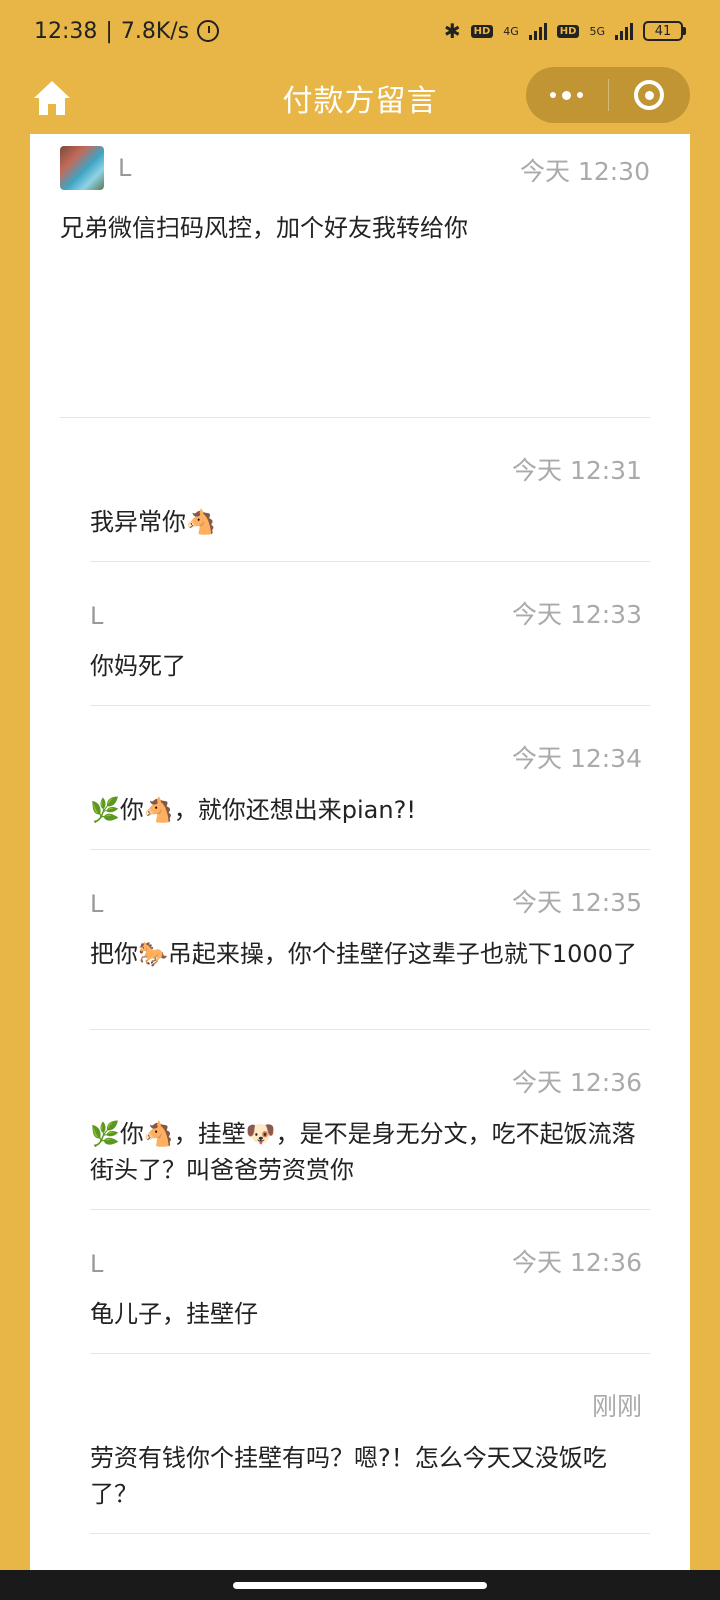 The width and height of the screenshot is (720, 1600). What do you see at coordinates (52, 98) in the screenshot?
I see `home-icon` at bounding box center [52, 98].